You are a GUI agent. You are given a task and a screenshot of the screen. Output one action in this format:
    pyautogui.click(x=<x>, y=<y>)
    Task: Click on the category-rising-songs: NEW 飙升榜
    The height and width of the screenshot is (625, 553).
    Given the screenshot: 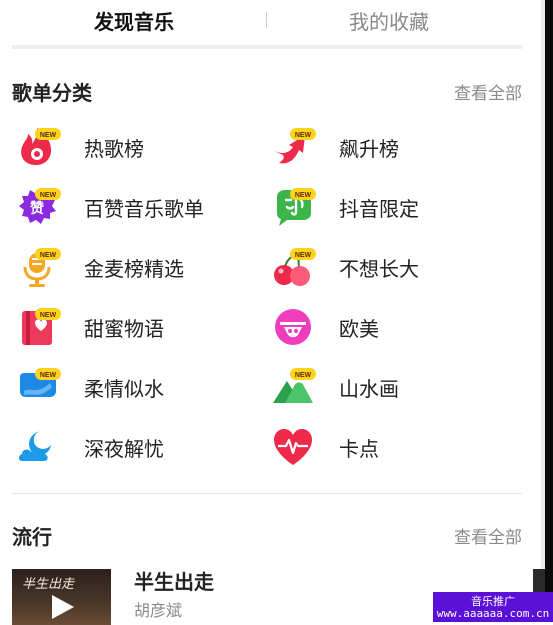 What is the action you would take?
    pyautogui.click(x=386, y=147)
    